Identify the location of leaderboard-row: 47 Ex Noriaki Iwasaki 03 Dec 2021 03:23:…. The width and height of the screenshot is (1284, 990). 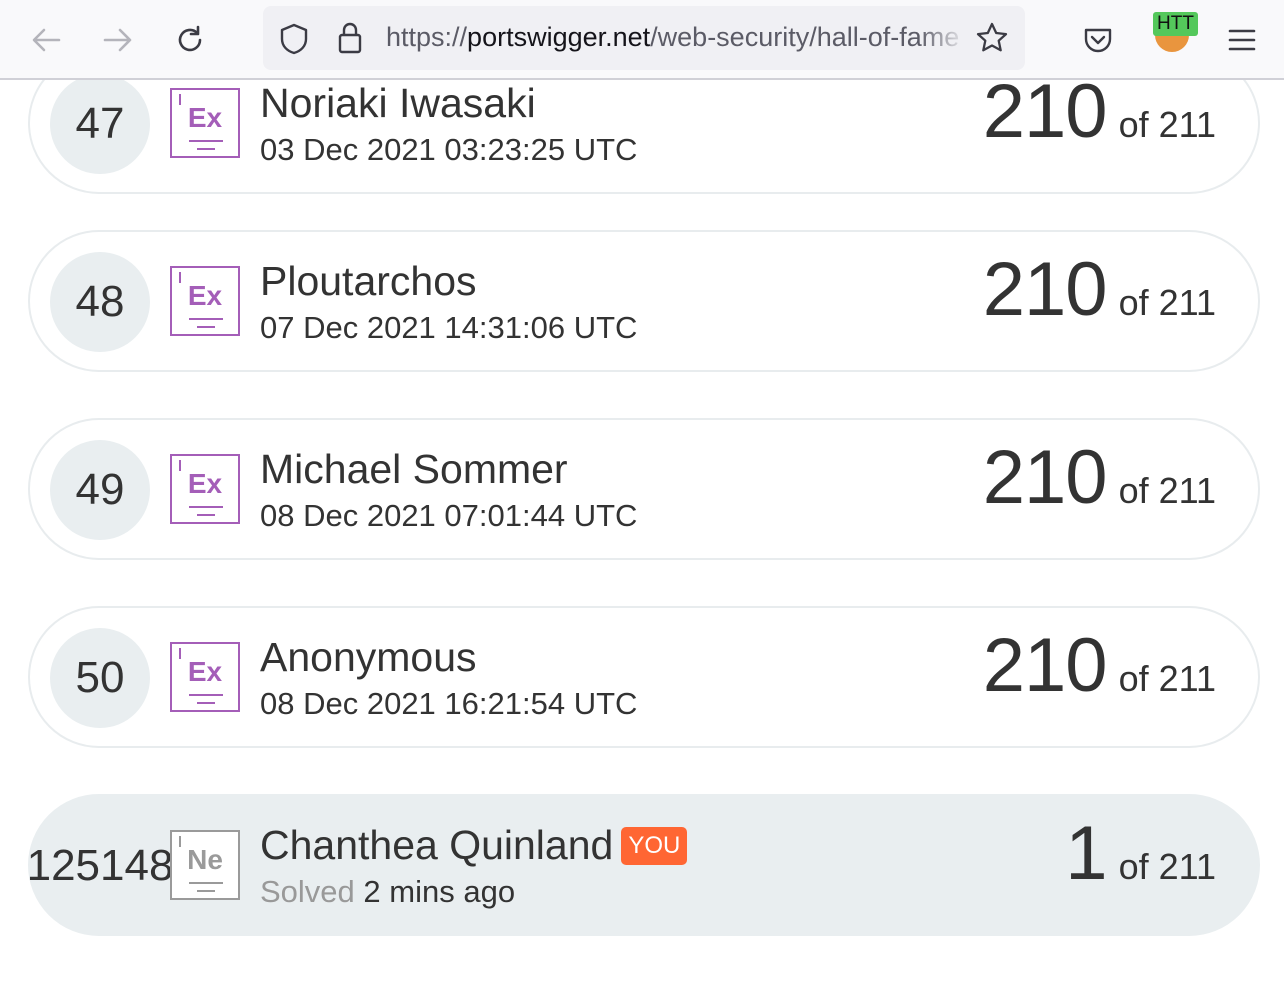
(644, 137).